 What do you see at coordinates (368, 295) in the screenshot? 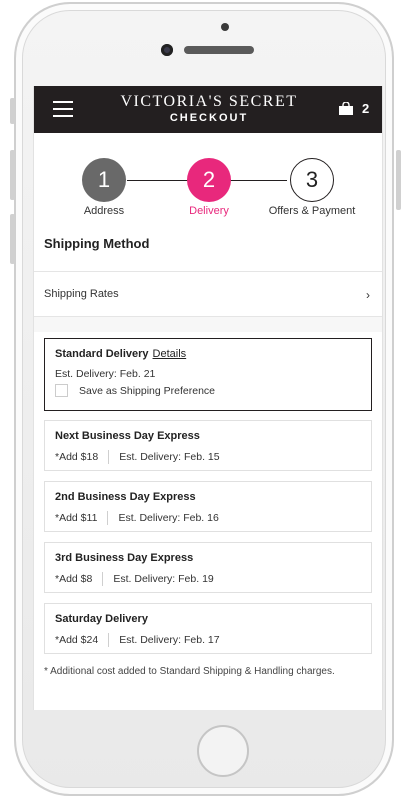
I see `chevron-right-icon: ›` at bounding box center [368, 295].